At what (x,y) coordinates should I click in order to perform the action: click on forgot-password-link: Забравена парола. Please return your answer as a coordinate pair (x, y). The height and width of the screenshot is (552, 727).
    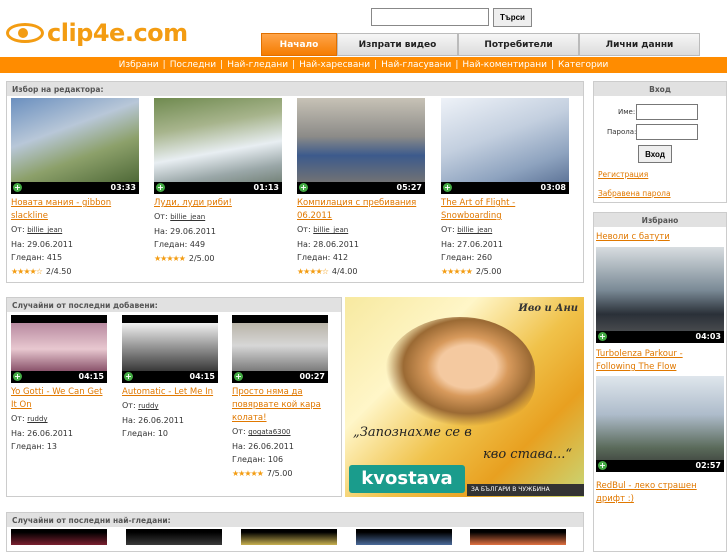
    Looking at the image, I should click on (634, 193).